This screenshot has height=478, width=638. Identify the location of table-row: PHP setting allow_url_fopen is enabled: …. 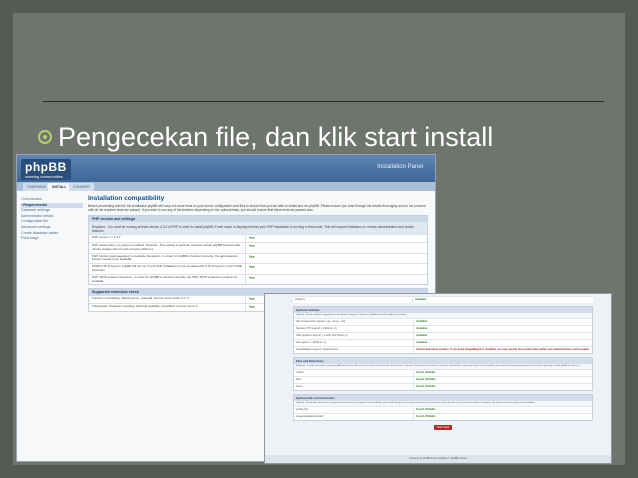
(258, 247).